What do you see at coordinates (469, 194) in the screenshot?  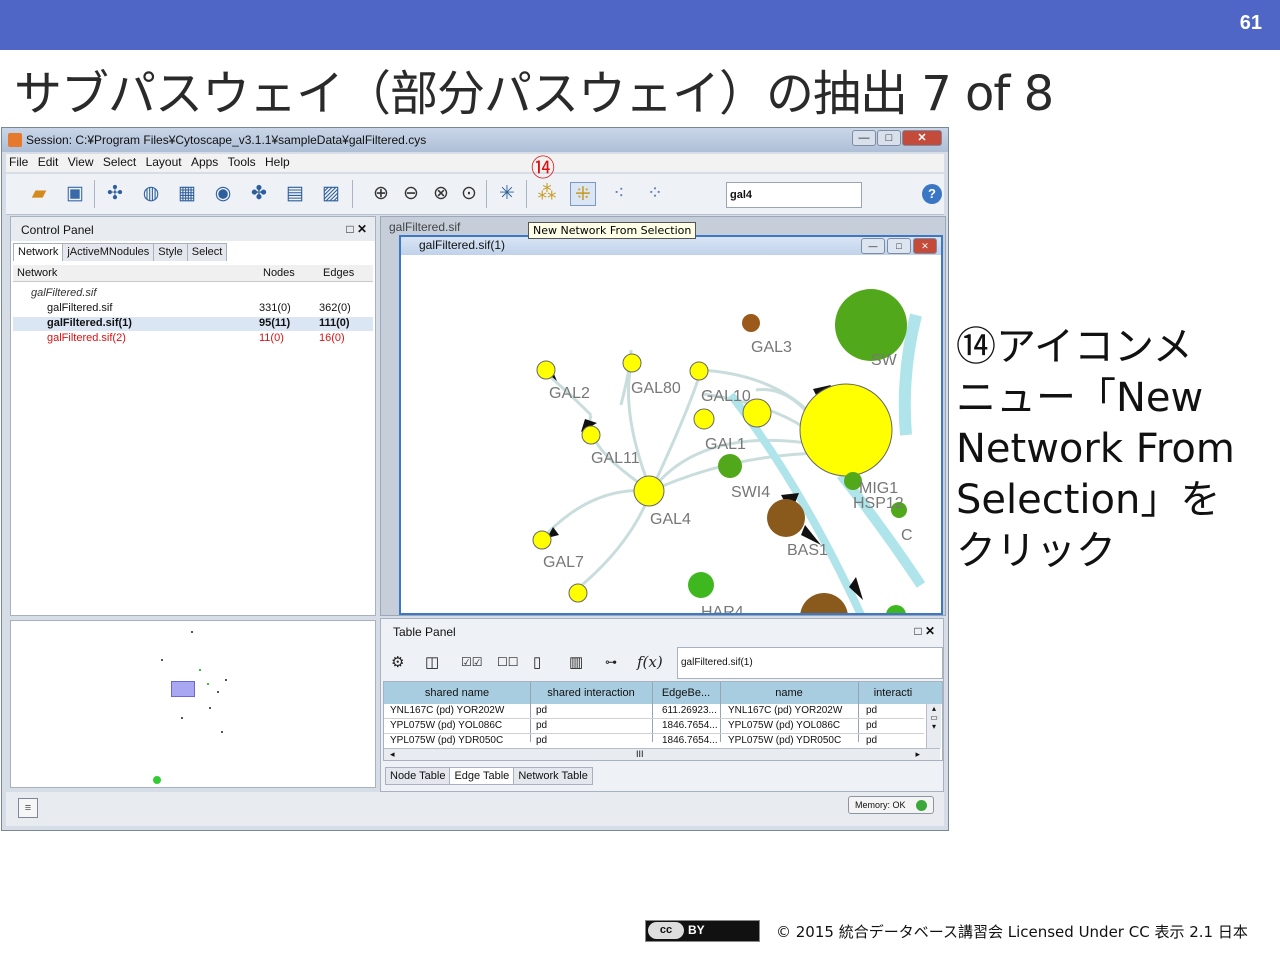 I see `zoom-selected-icon: ⊙` at bounding box center [469, 194].